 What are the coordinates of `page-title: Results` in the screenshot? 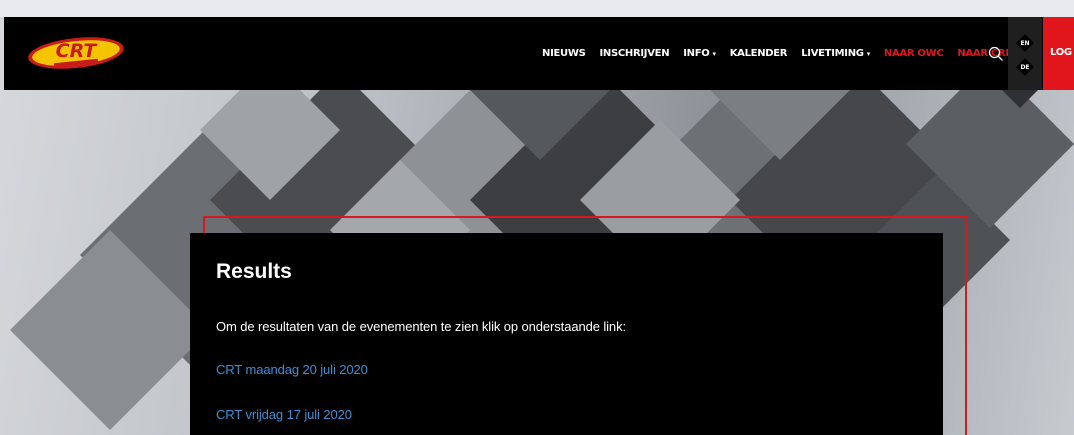 It's located at (254, 271).